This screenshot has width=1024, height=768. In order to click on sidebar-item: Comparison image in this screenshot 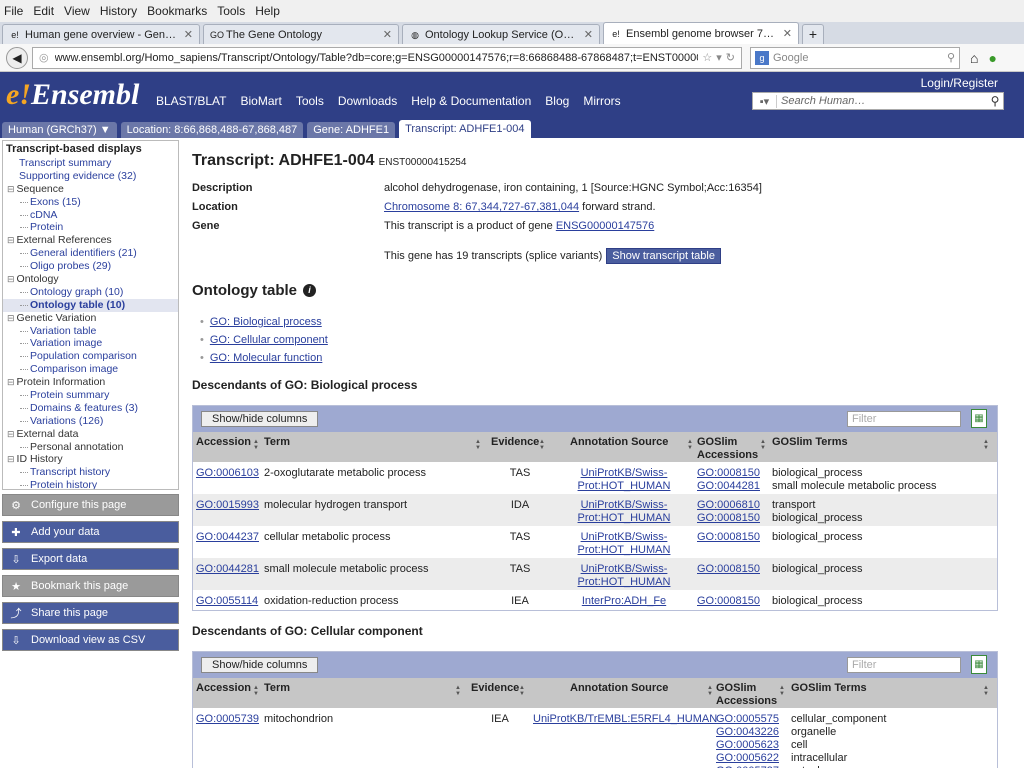, I will do `click(90, 369)`.